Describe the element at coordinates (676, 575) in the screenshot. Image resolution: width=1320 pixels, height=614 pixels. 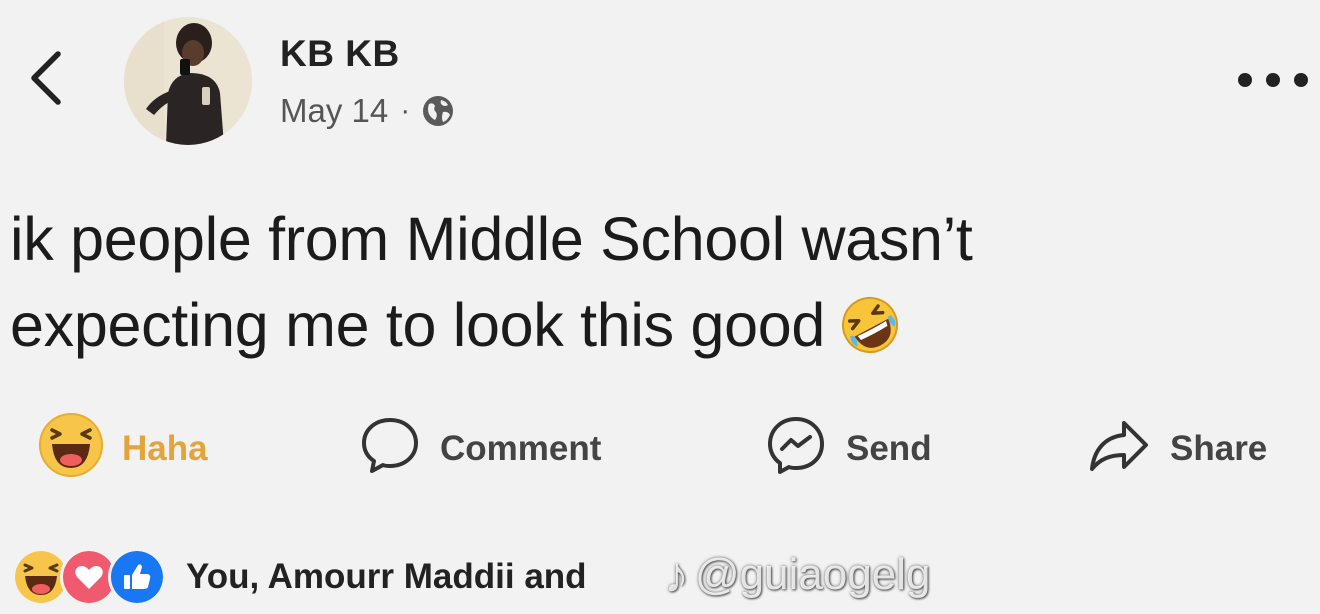
I see `tiktok-logo-icon: ♪` at that location.